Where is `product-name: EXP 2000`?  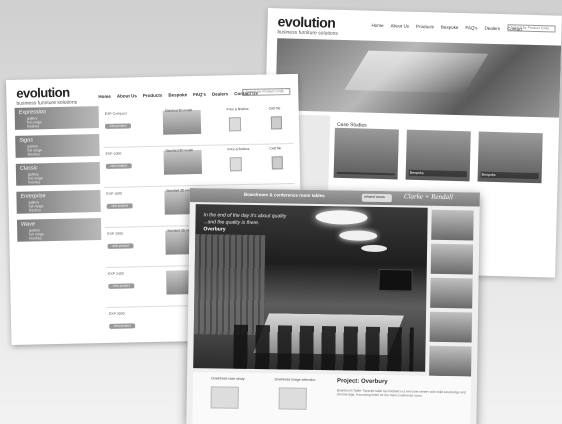 product-name: EXP 2000 is located at coordinates (115, 233).